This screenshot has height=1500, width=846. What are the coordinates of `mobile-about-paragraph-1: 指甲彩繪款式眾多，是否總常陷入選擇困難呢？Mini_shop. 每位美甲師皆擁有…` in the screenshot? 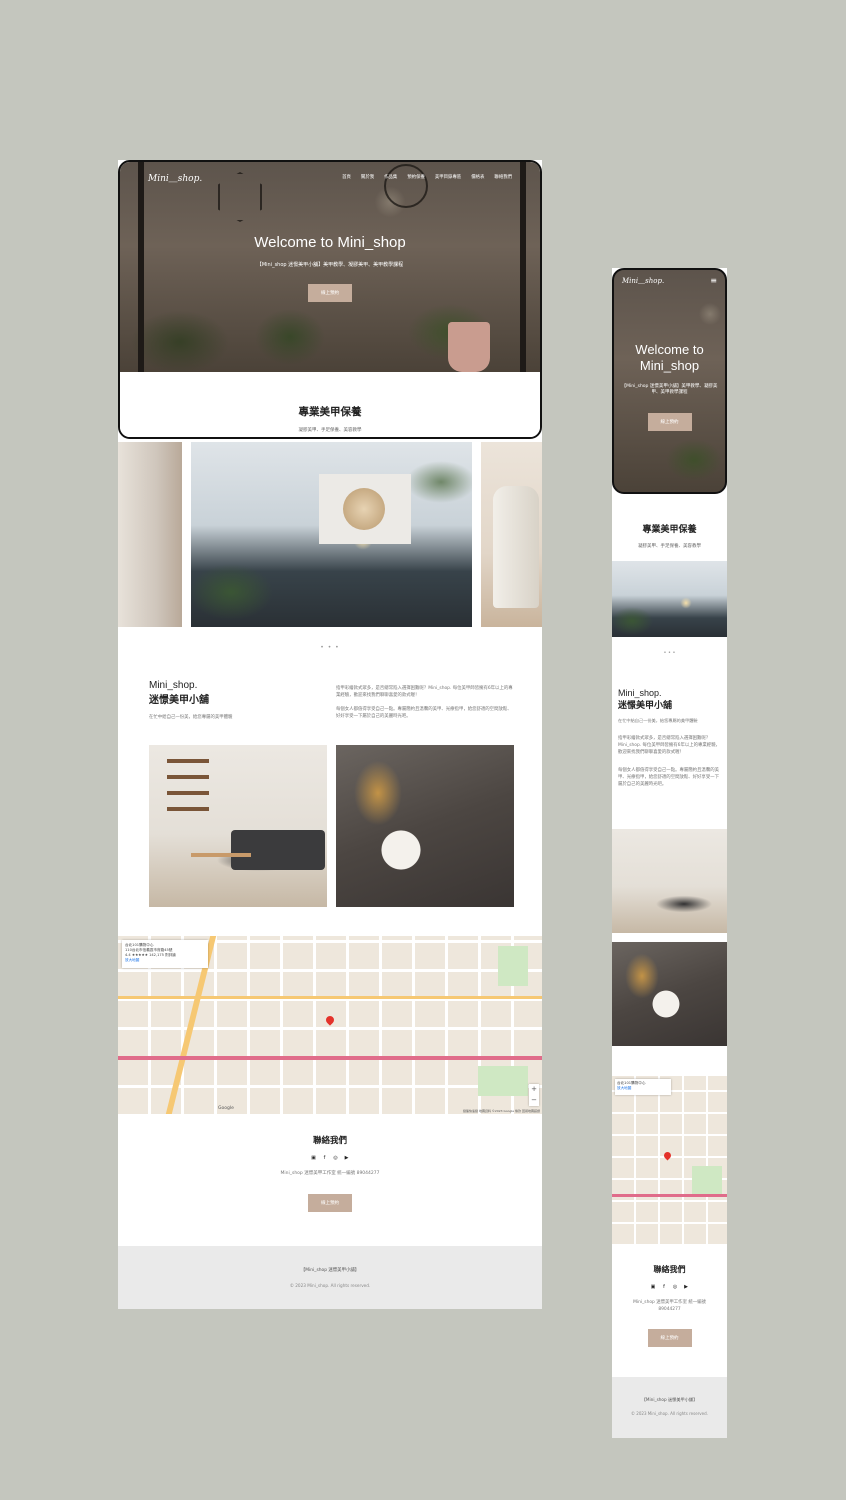 It's located at (669, 746).